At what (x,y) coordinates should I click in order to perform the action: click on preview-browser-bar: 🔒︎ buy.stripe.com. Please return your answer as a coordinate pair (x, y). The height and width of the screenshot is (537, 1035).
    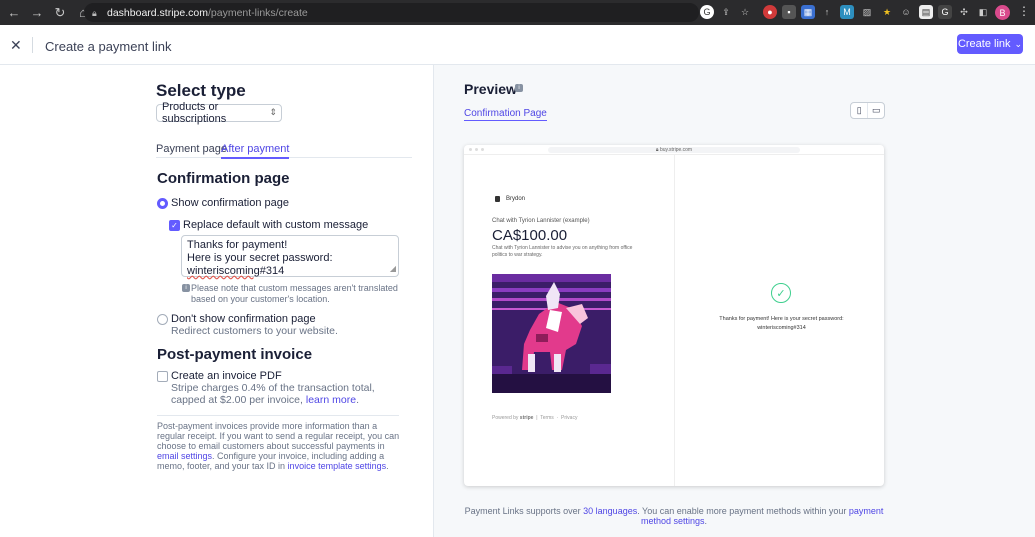
    Looking at the image, I should click on (674, 150).